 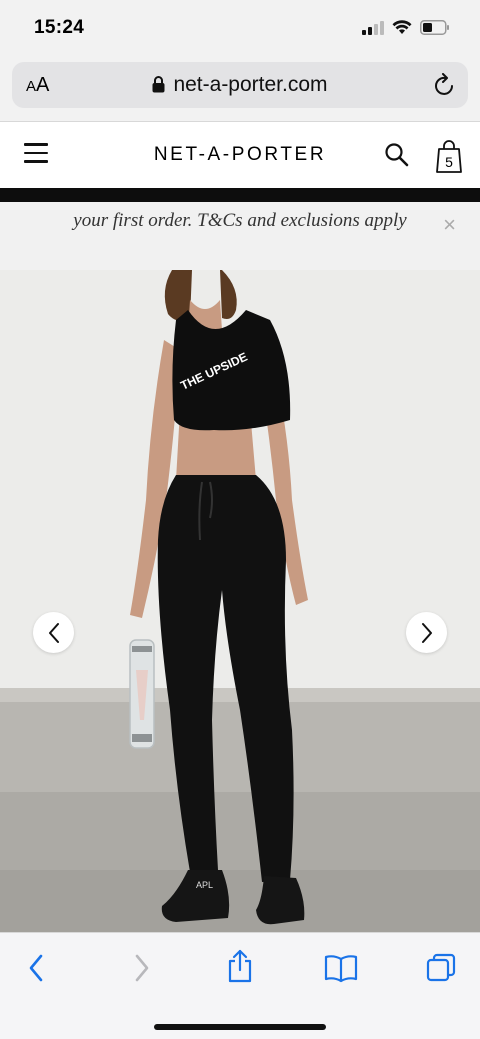 I want to click on shoe-logo-text: APL, so click(x=204, y=885).